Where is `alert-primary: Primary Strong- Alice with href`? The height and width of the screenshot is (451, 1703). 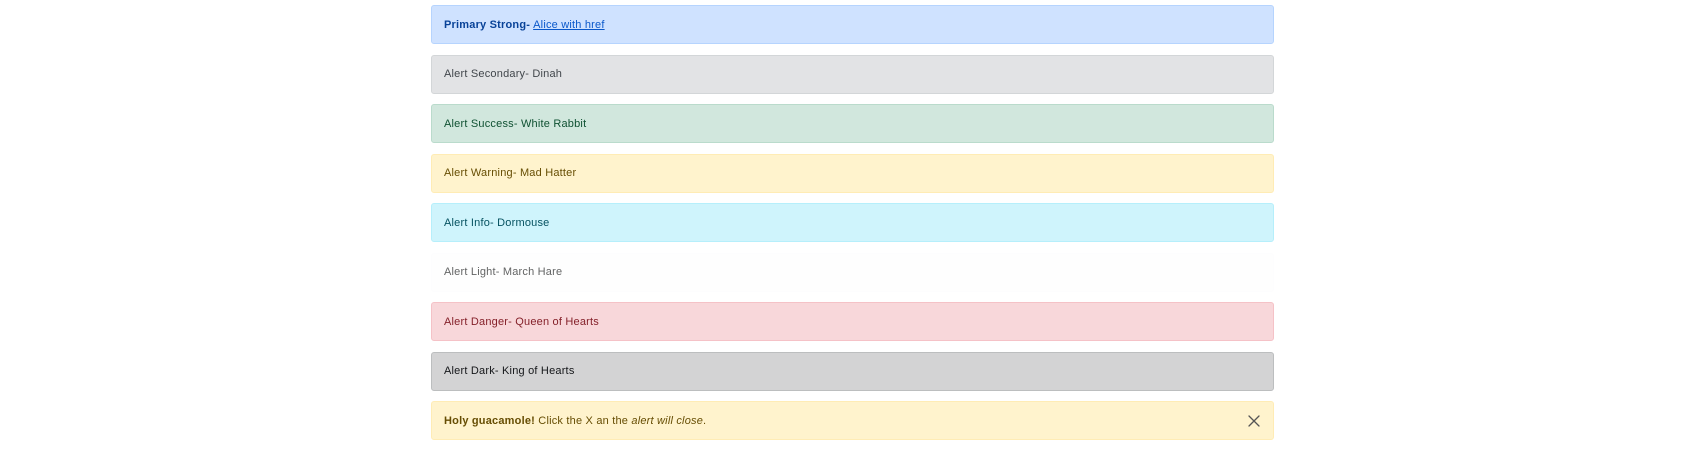 alert-primary: Primary Strong- Alice with href is located at coordinates (852, 24).